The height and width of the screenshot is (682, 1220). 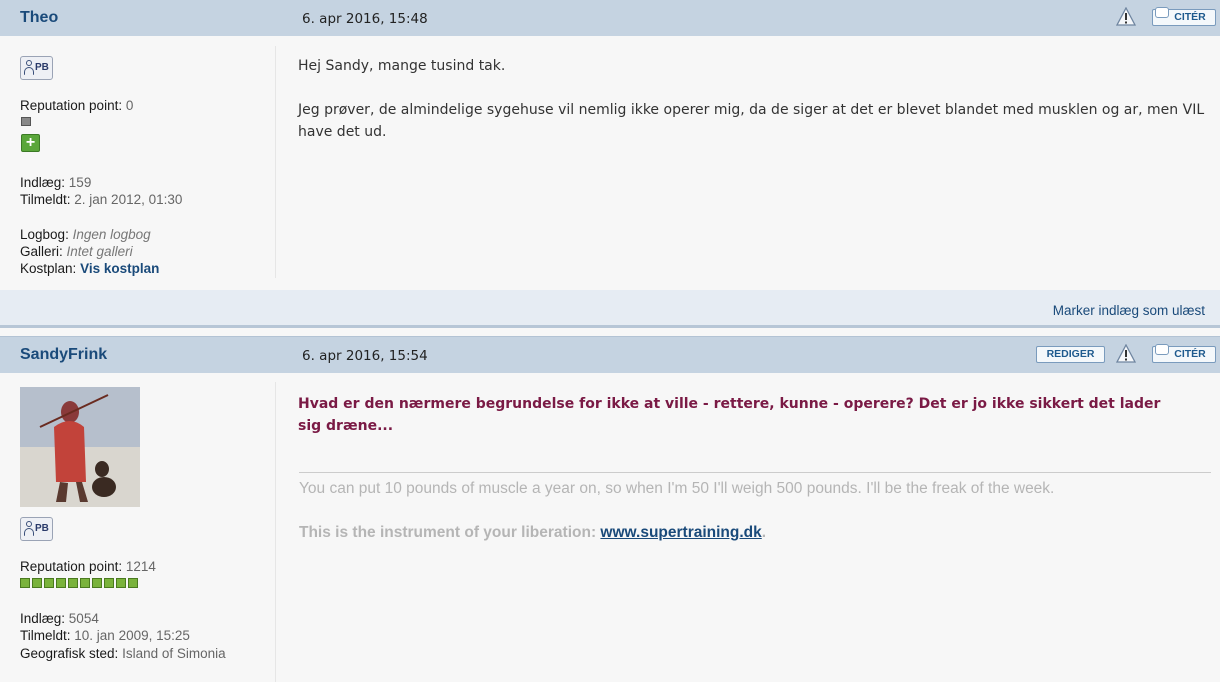 I want to click on gallery-label: Galleri, so click(x=40, y=251).